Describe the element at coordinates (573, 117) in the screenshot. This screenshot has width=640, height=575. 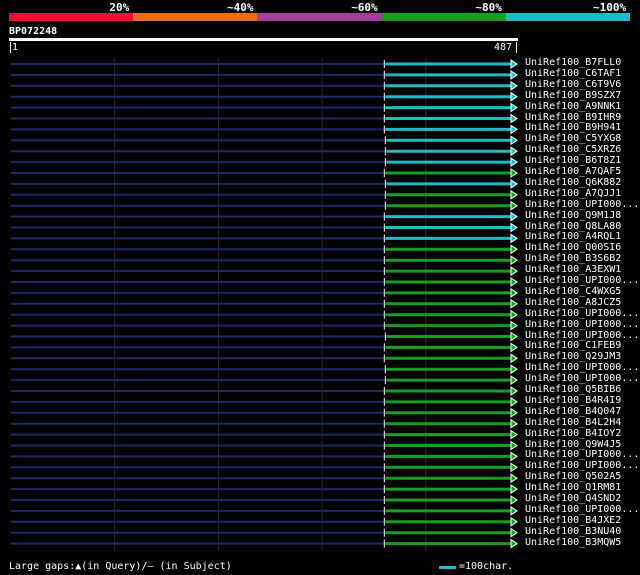
I see `hit-label: UniRef100_B9IHR9` at that location.